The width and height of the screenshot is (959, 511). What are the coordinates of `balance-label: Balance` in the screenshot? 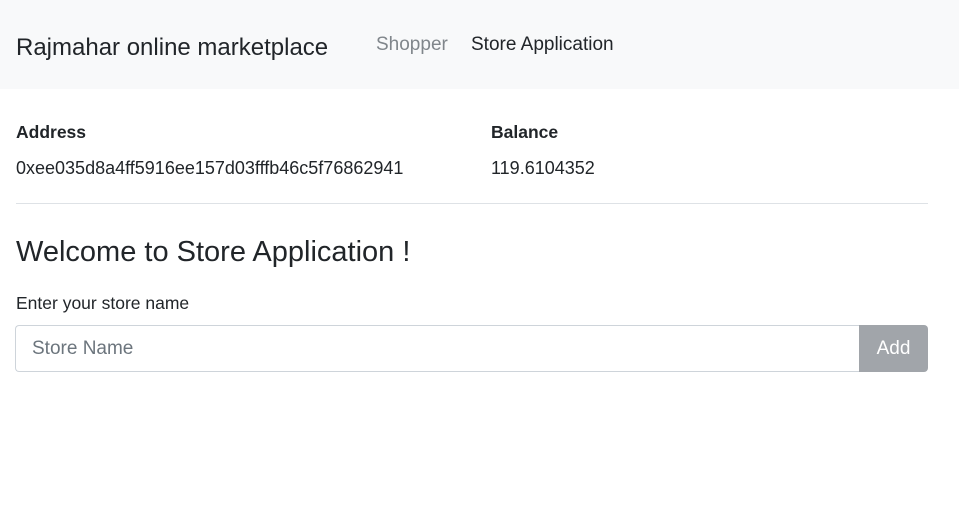 It's located at (525, 132).